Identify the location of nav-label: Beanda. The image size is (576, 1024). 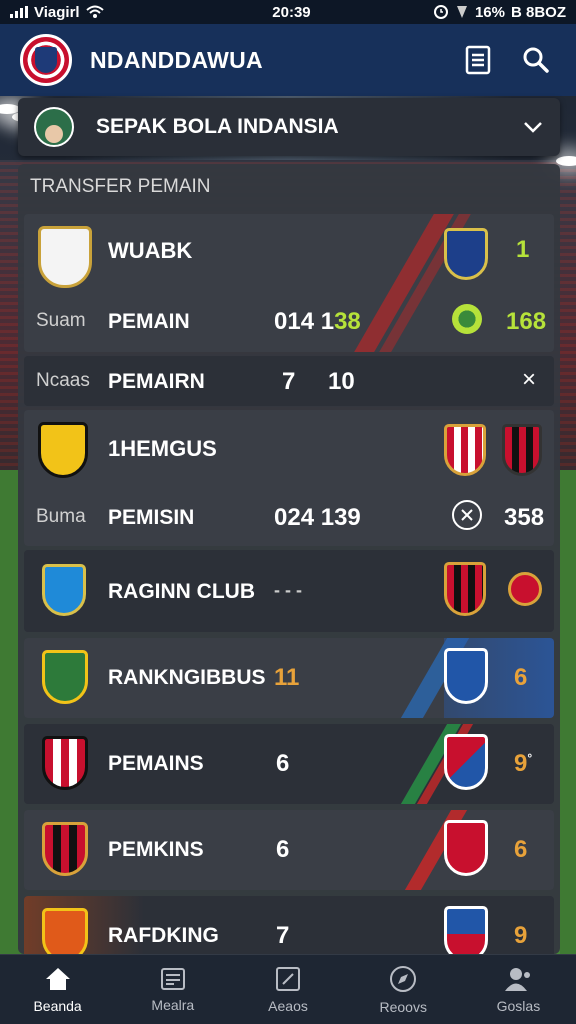
(57, 1005).